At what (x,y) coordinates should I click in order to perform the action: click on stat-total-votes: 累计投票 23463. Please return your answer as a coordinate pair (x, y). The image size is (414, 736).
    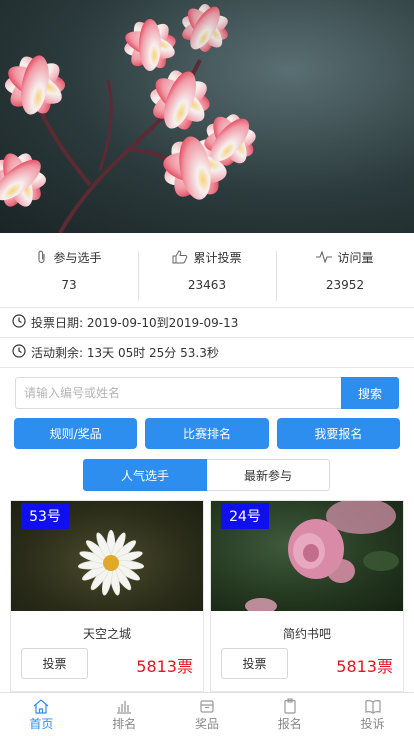
    Looking at the image, I should click on (207, 270).